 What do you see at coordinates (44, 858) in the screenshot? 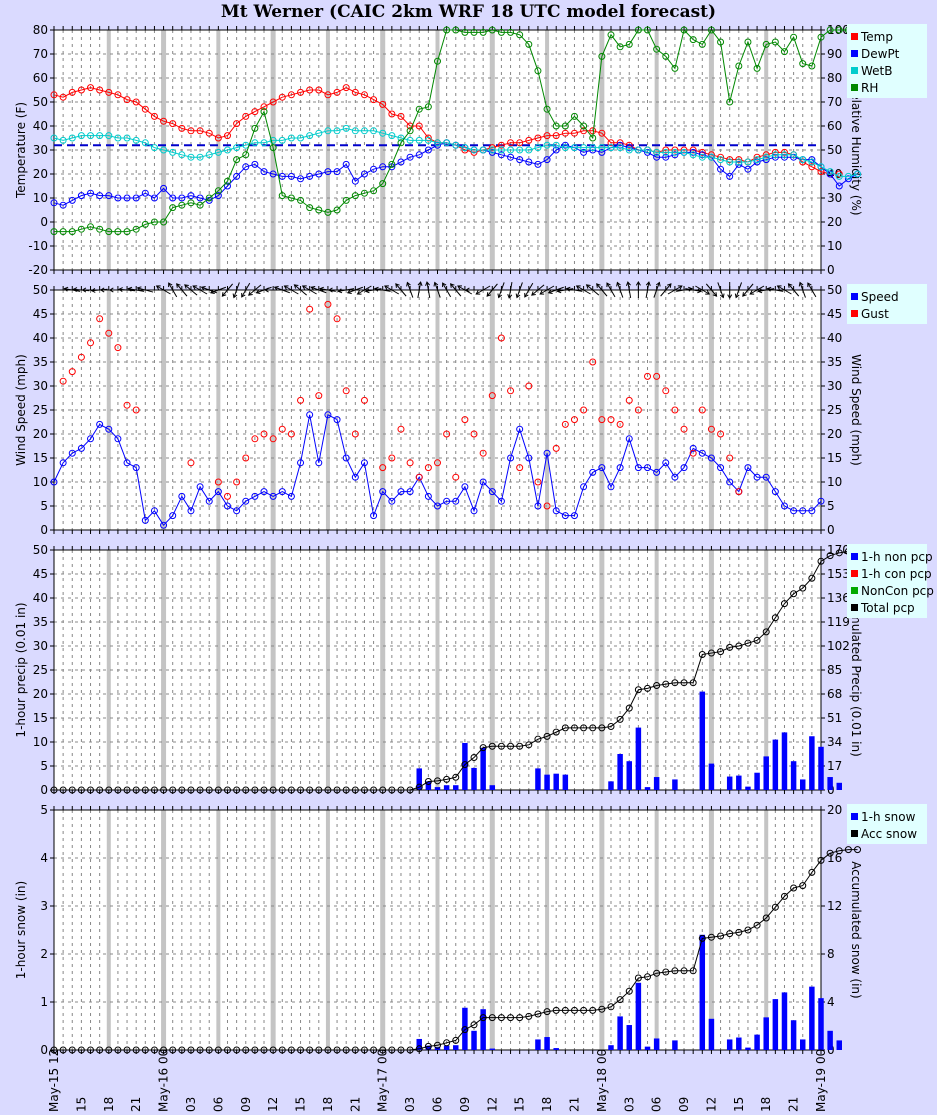
I see `y-tick-label-left: 4` at bounding box center [44, 858].